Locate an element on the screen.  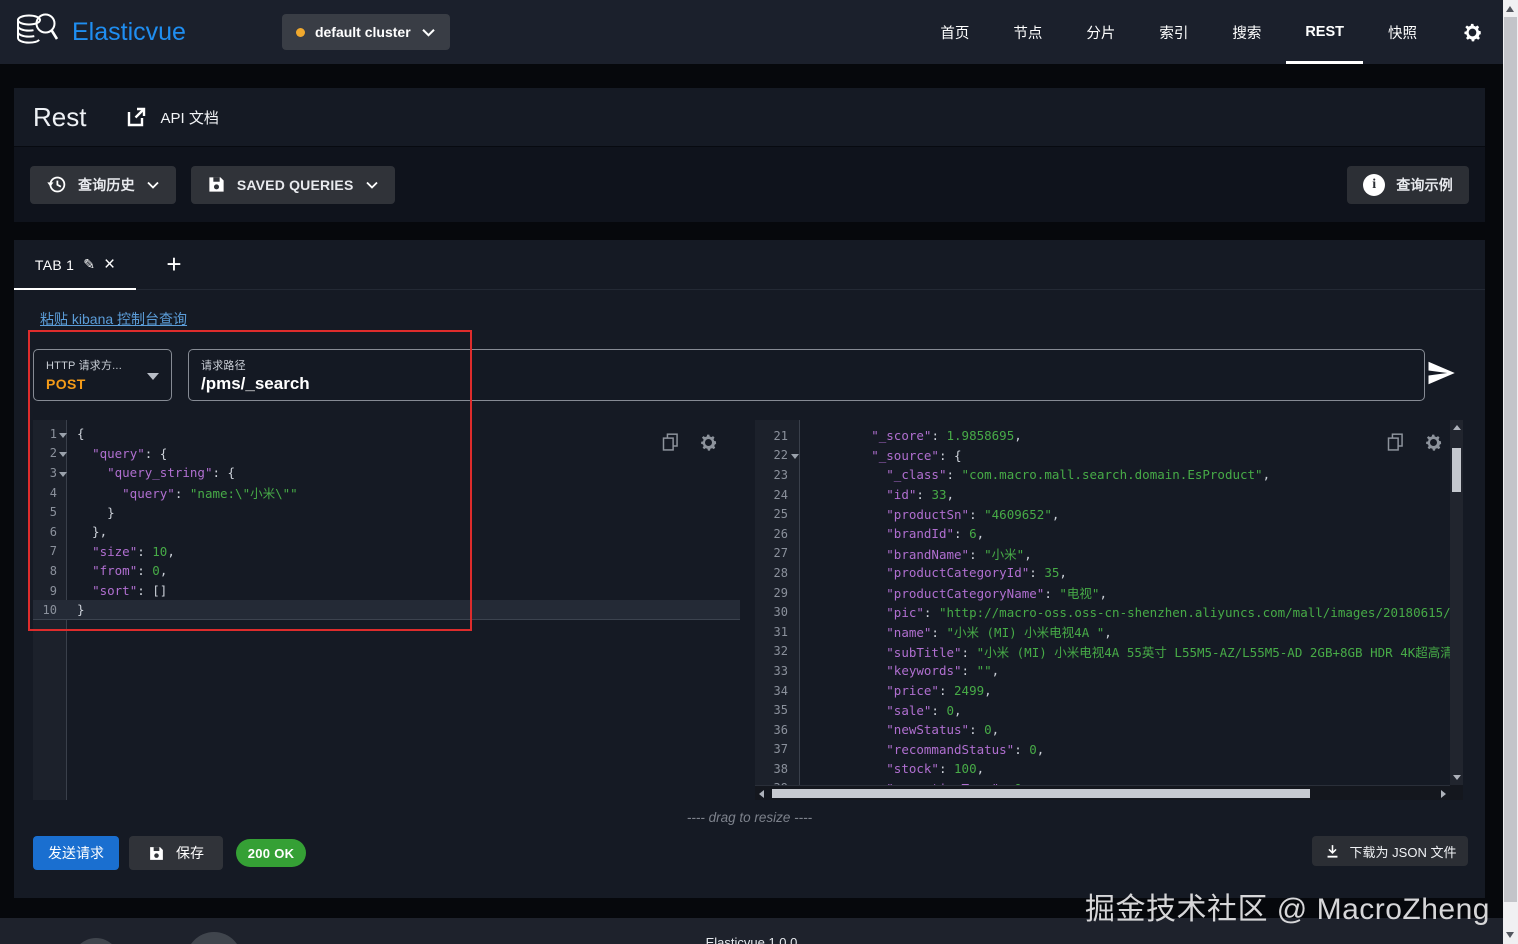
save-query-button: 保存 is located at coordinates (176, 853).